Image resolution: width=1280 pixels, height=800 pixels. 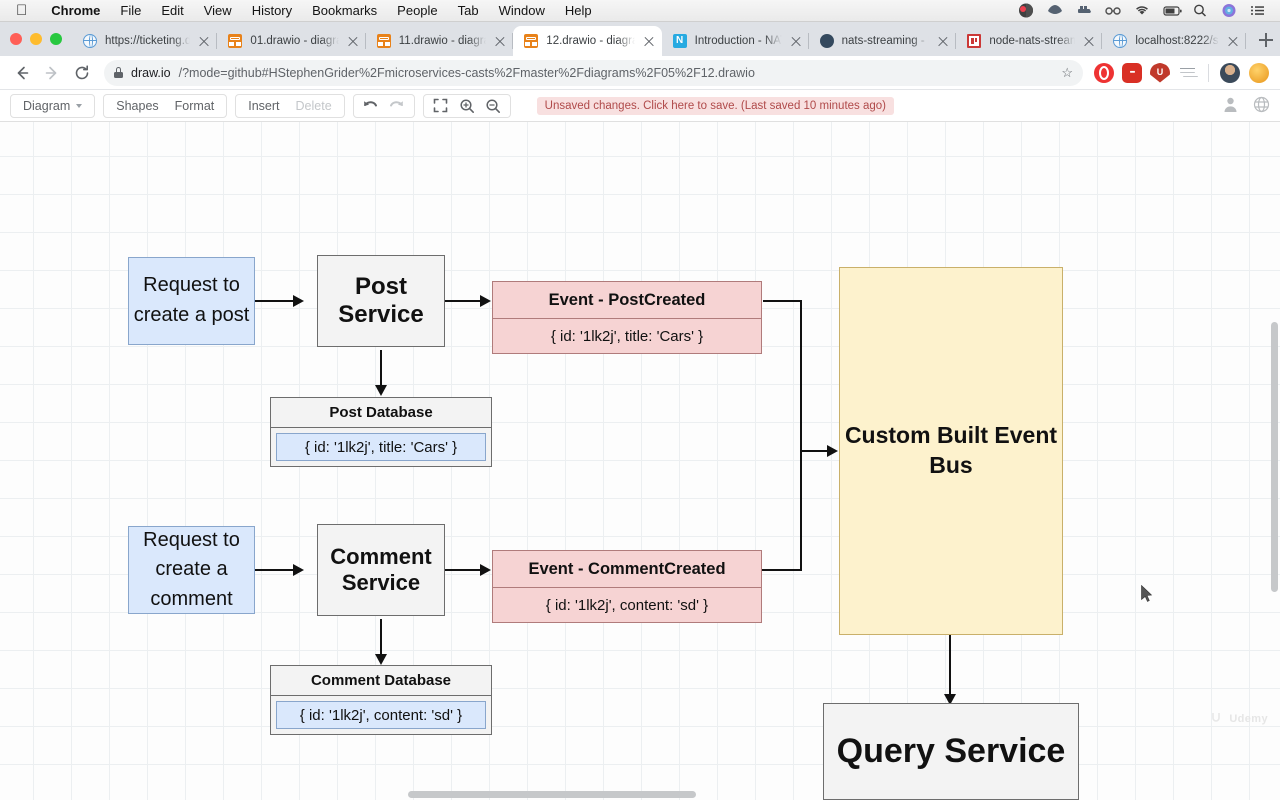 I want to click on url-host: draw.io, so click(x=151, y=72).